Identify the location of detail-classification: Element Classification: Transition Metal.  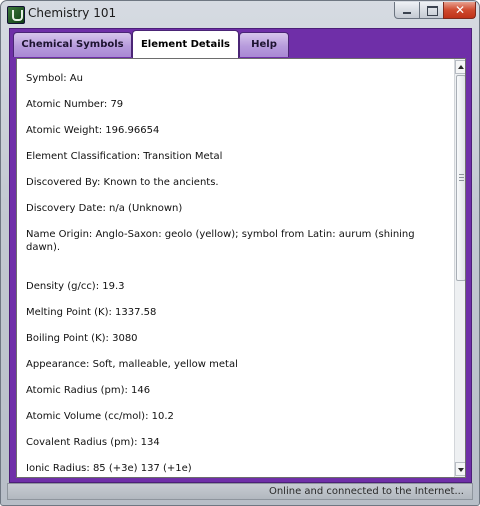
(124, 156).